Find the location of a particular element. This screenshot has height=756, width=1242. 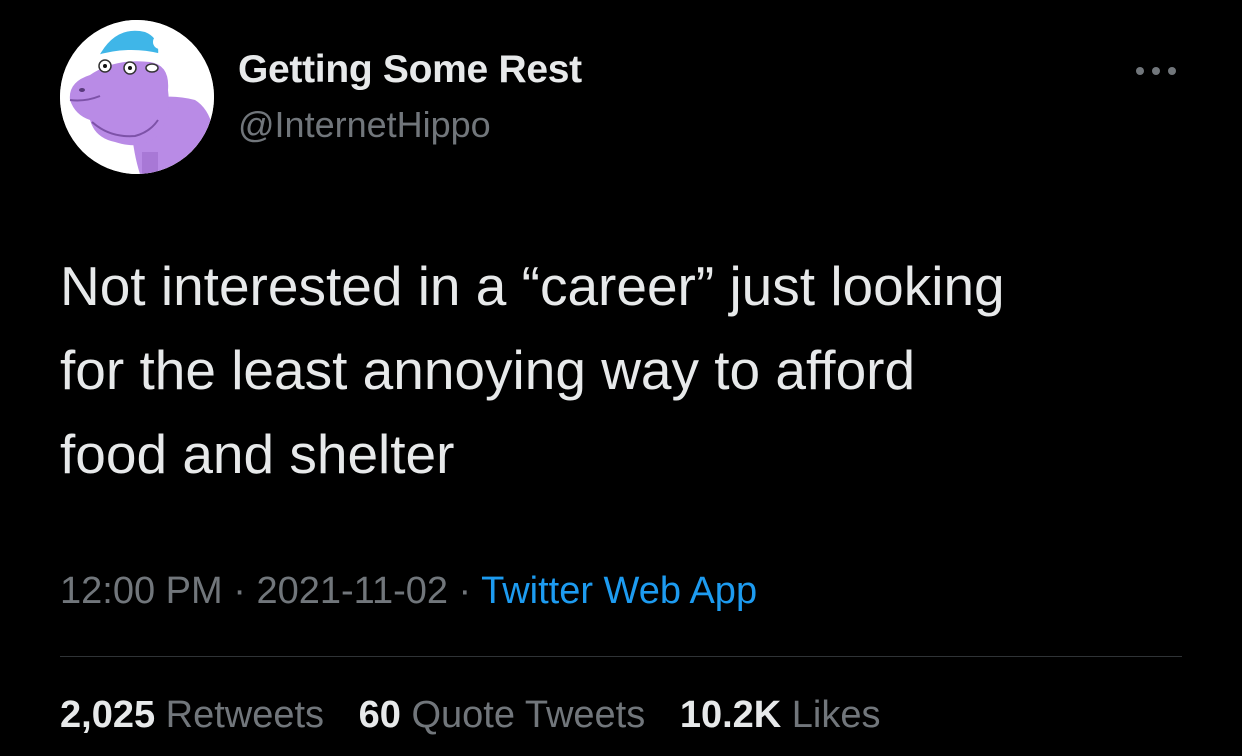

retweets-stat: 2,025 Retweets is located at coordinates (192, 715).